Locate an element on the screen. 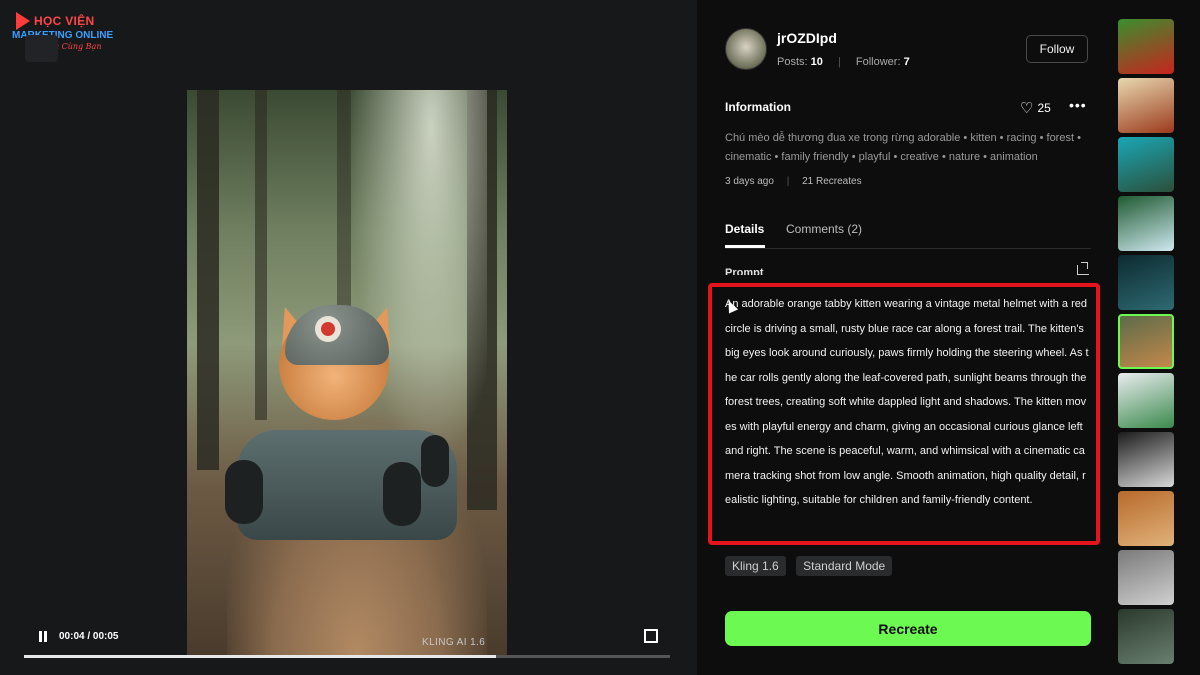 The image size is (1200, 675). video-progress-bar is located at coordinates (347, 656).